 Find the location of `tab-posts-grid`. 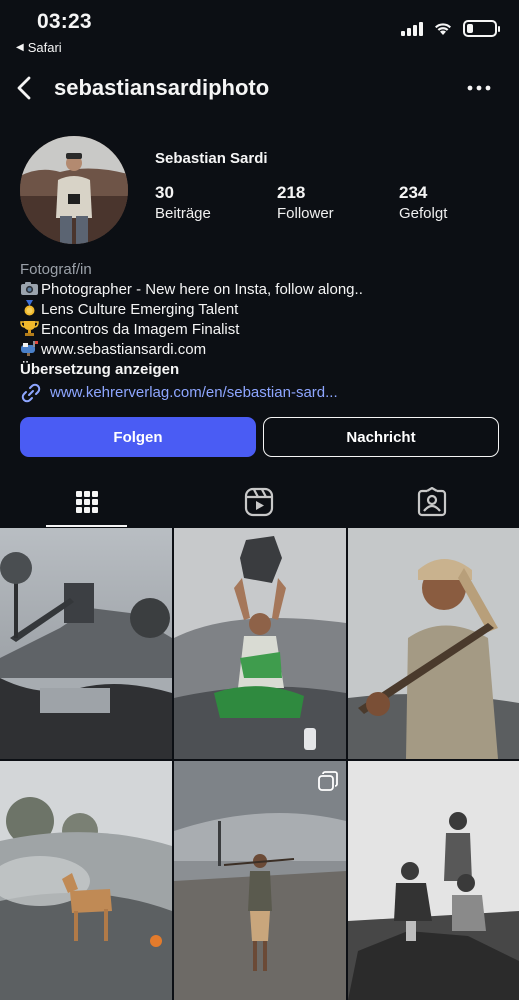

tab-posts-grid is located at coordinates (87, 502).